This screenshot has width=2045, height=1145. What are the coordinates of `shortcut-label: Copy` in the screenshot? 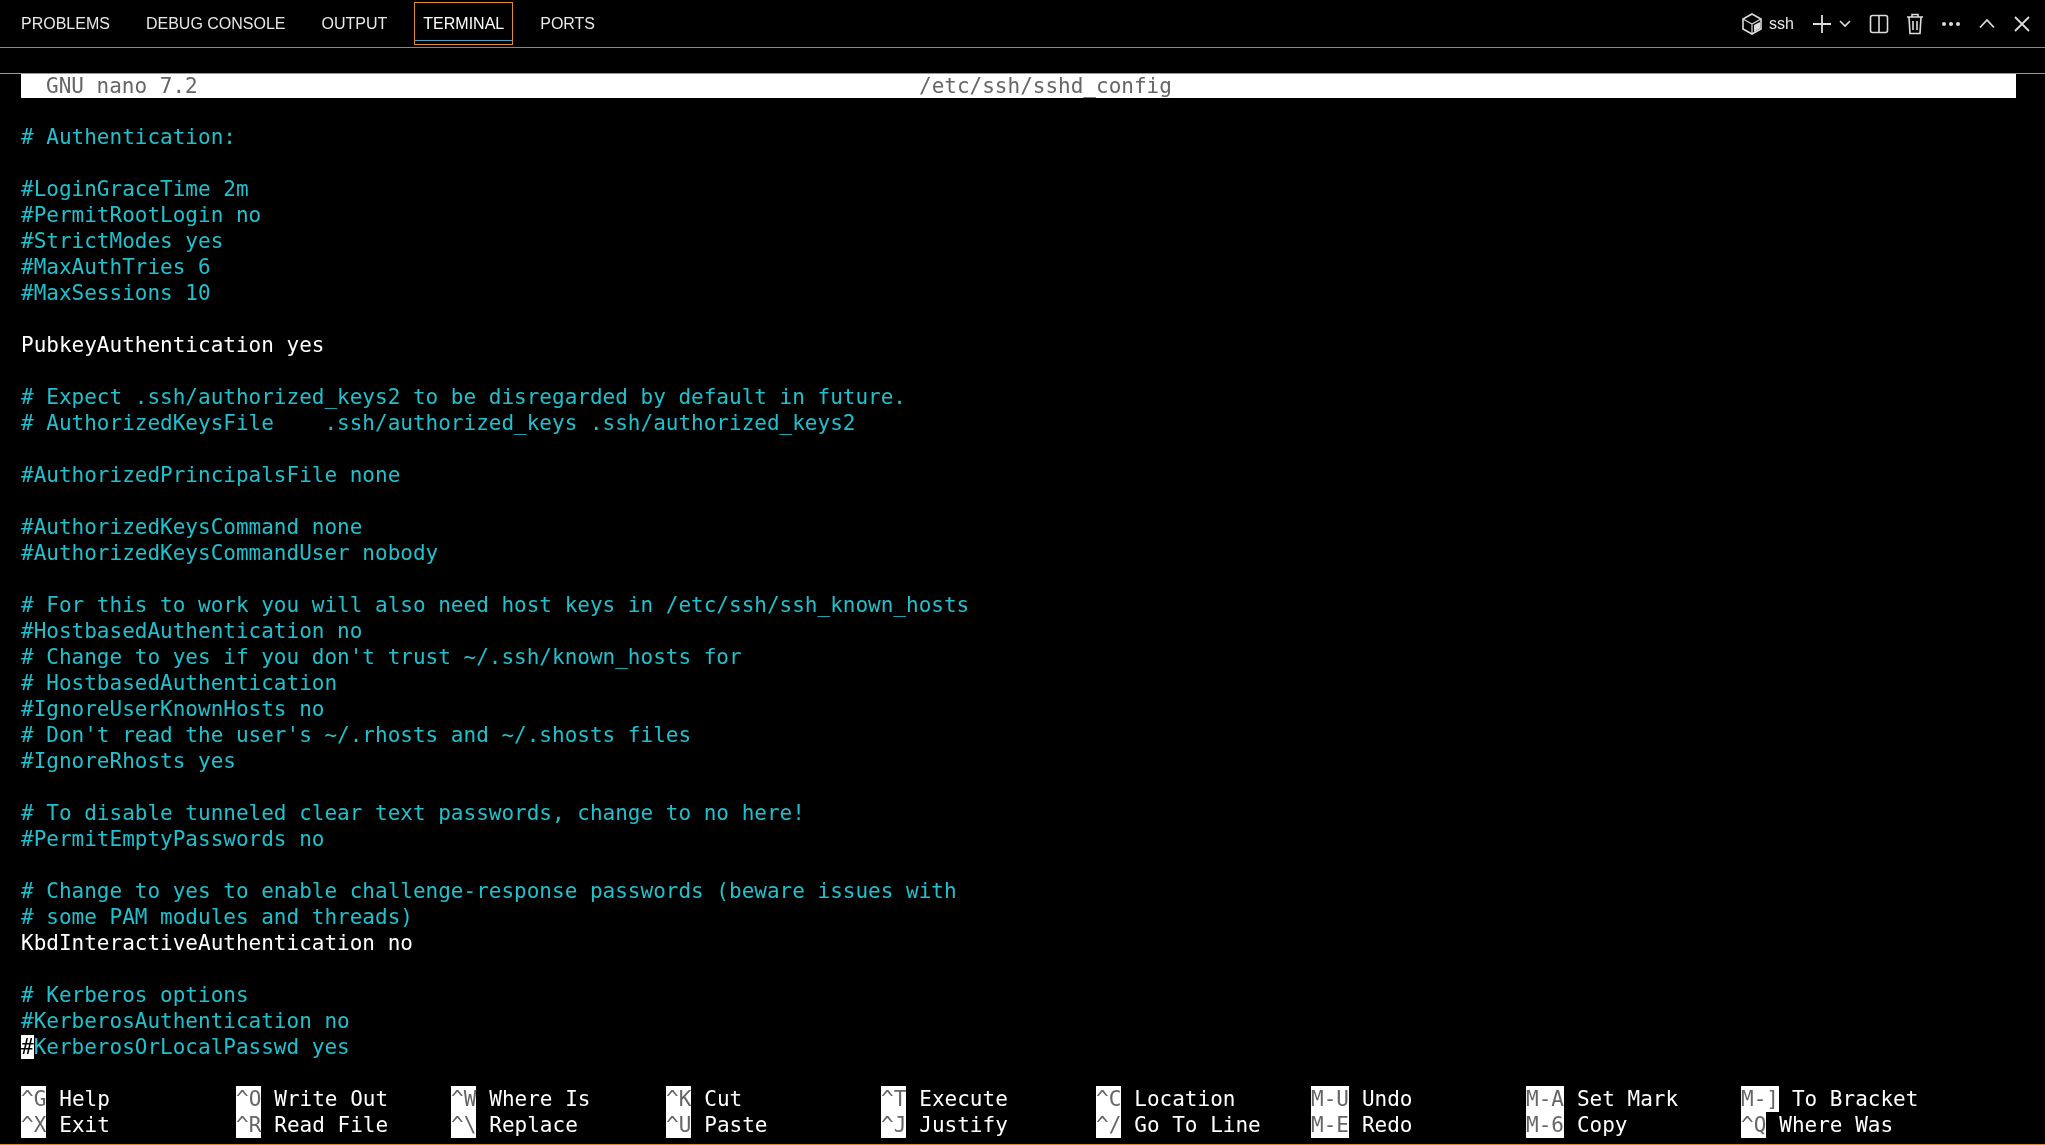 It's located at (1602, 1125).